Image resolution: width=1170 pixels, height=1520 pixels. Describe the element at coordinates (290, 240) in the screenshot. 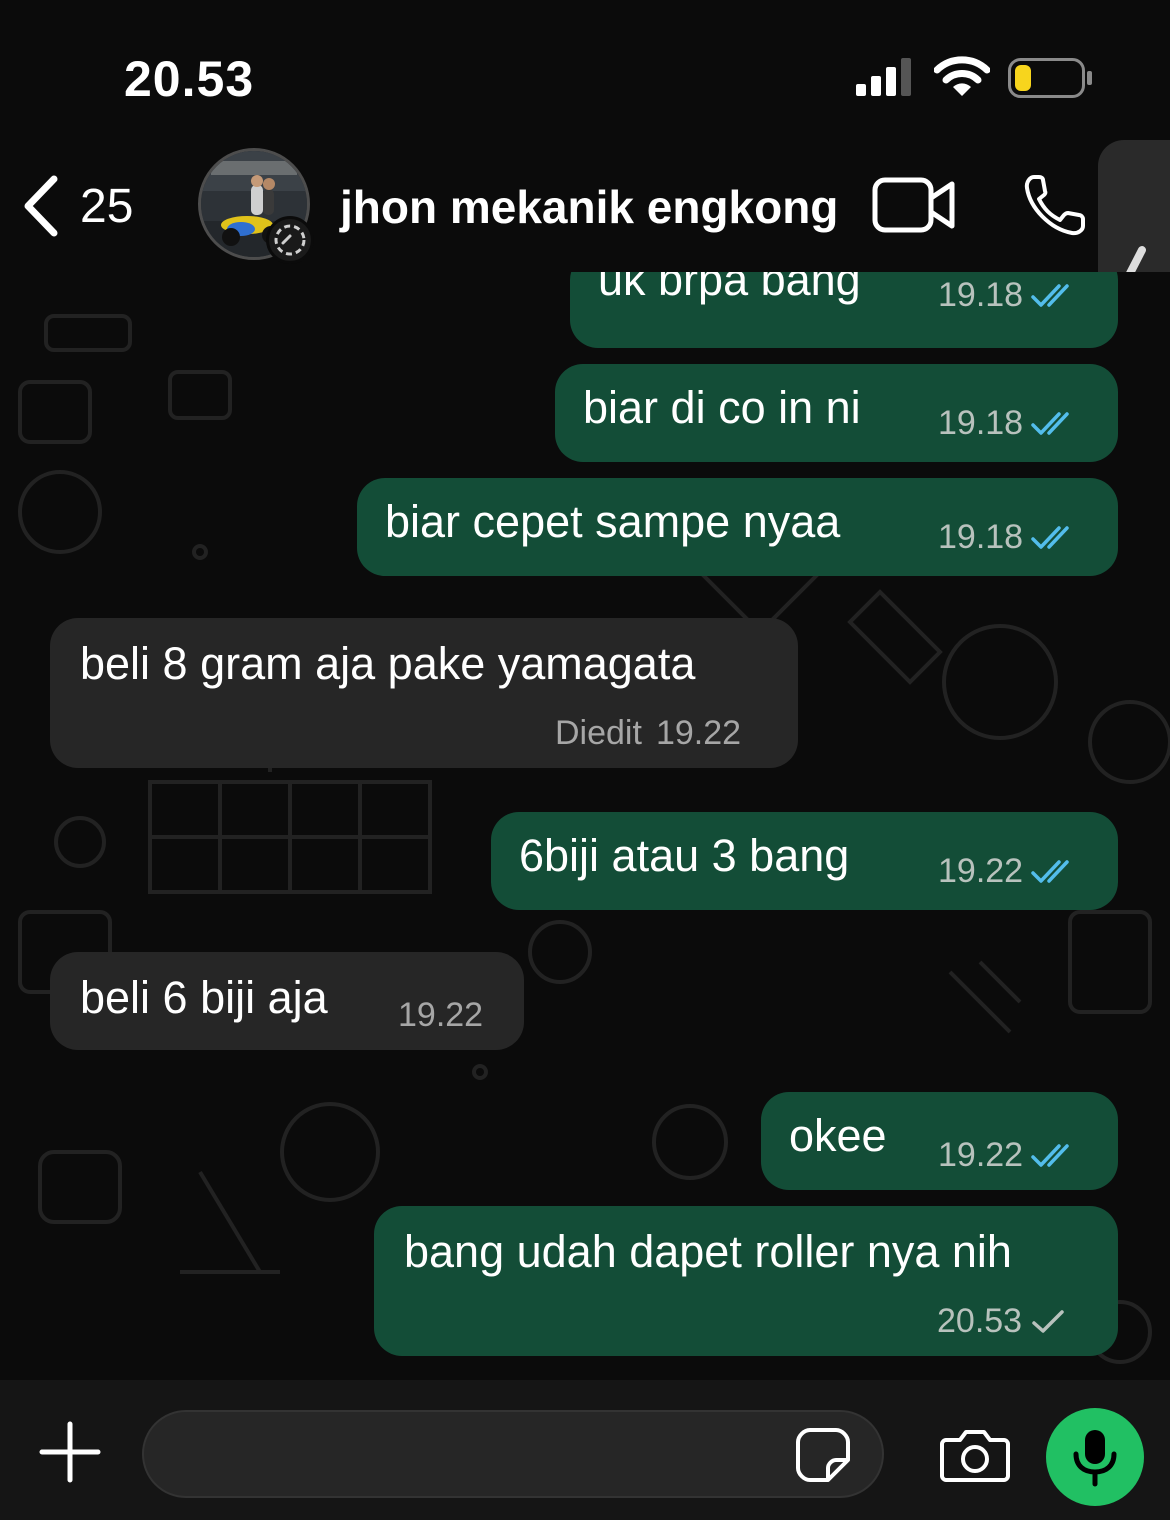

I see `status-update-icon` at that location.